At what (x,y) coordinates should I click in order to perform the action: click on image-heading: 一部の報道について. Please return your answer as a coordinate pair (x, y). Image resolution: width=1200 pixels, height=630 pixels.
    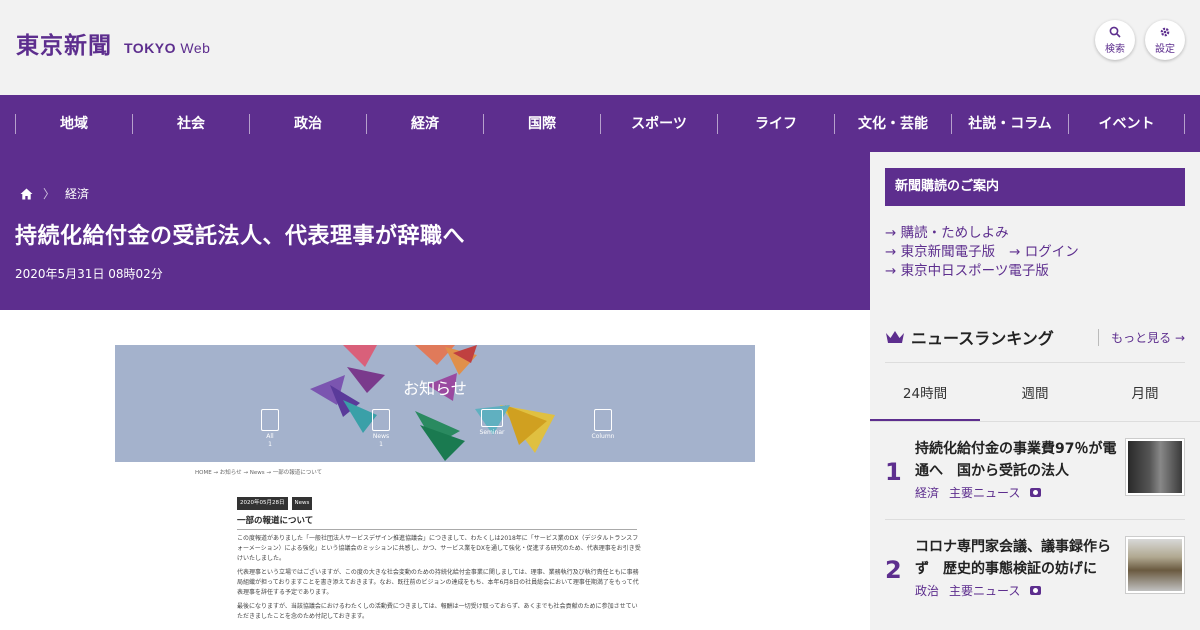
    Looking at the image, I should click on (437, 523).